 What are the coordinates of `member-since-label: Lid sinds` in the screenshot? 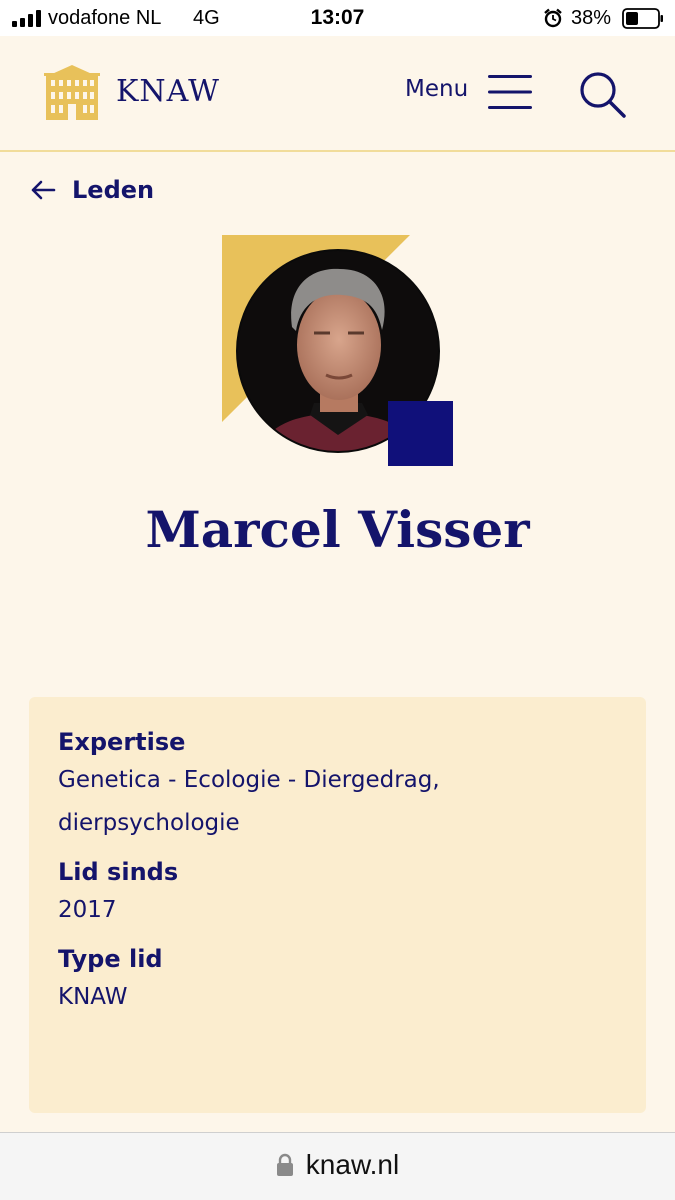 It's located at (118, 872).